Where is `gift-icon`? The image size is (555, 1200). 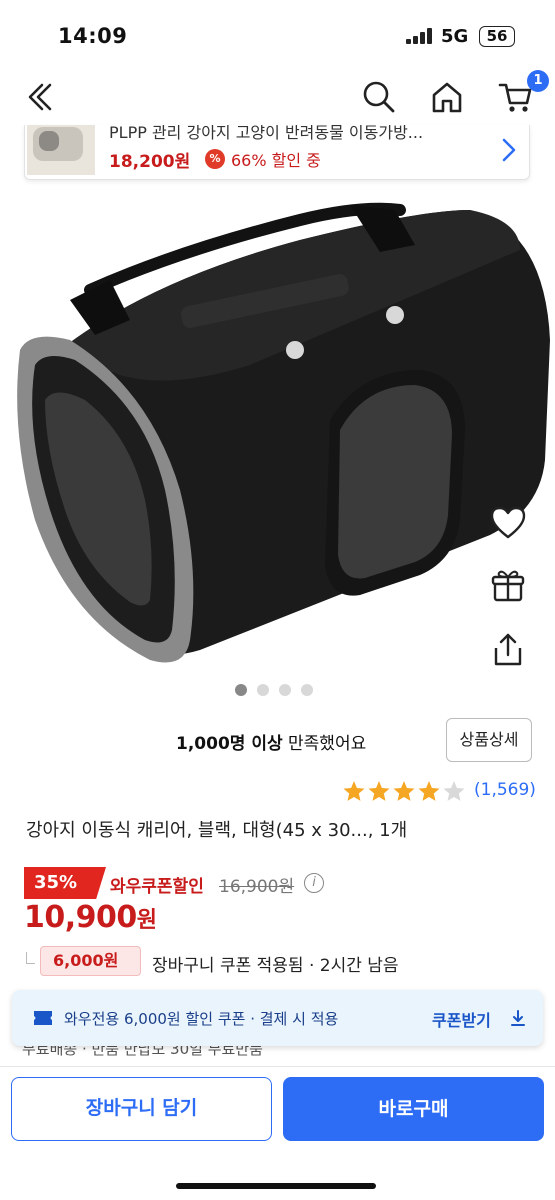
gift-icon is located at coordinates (508, 587).